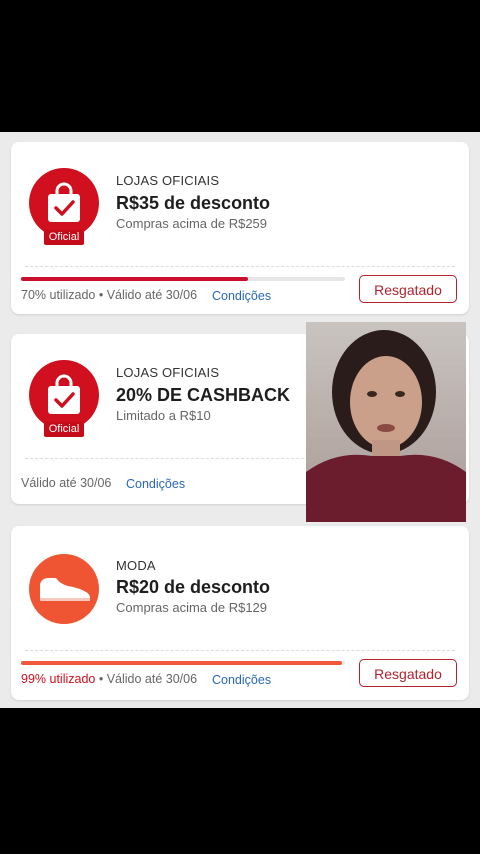 This screenshot has width=480, height=854. I want to click on coupon-title: 20% DE CASHBACK, so click(203, 395).